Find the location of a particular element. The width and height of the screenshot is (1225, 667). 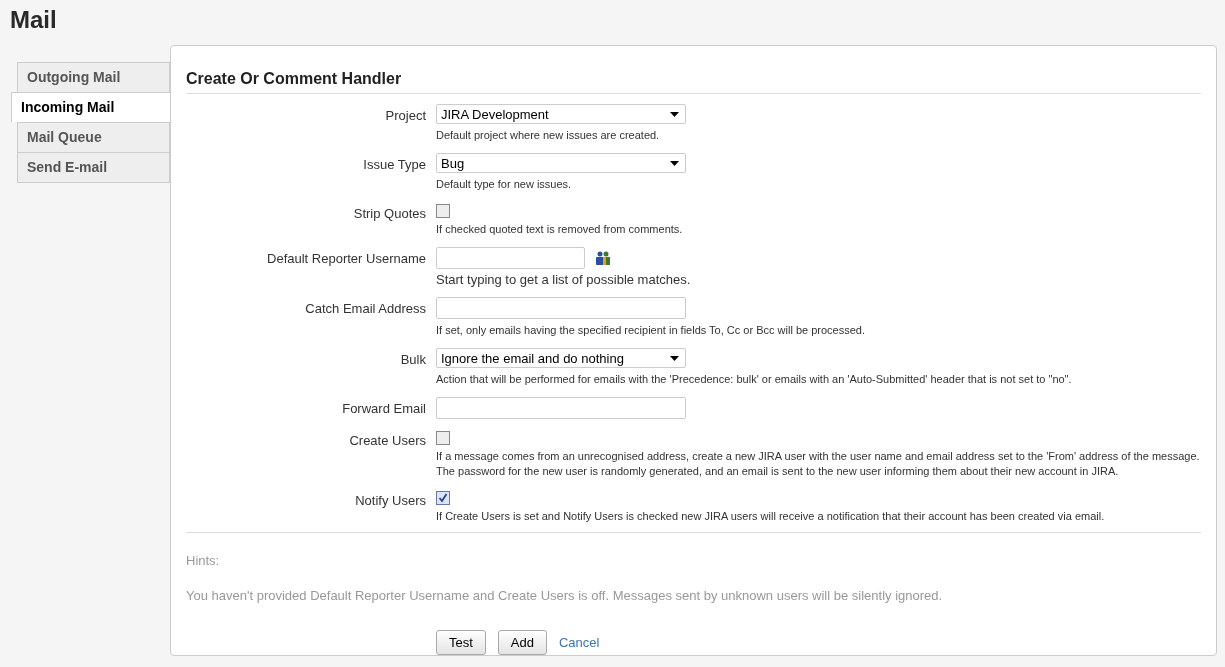

field-label: Strip Quotes is located at coordinates (389, 214).